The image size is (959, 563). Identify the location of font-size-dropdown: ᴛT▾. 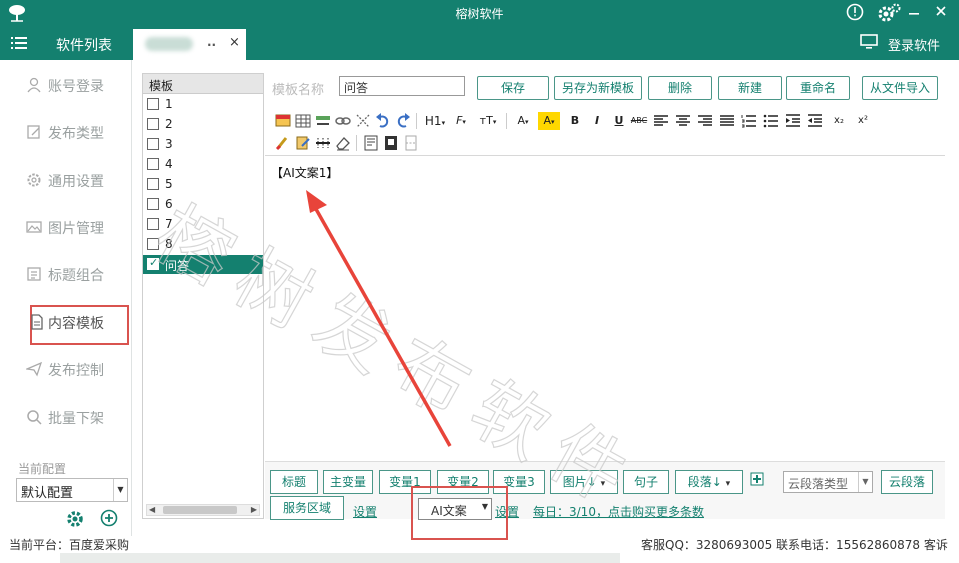
(488, 121).